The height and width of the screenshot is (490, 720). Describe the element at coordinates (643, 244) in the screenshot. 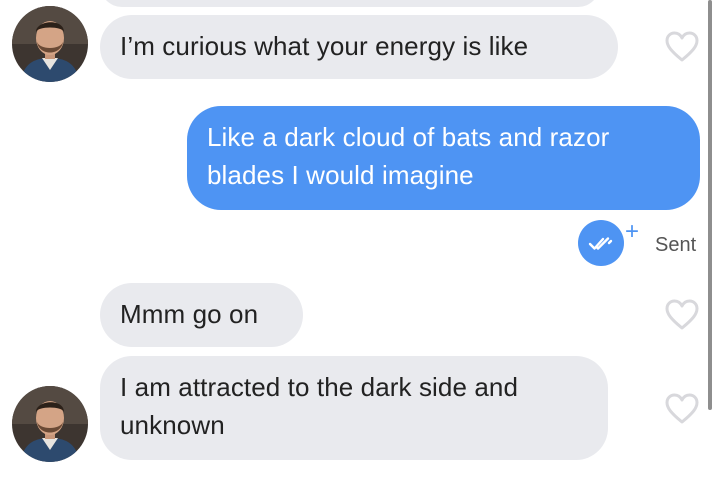

I see `delivery-status: + Sent` at that location.